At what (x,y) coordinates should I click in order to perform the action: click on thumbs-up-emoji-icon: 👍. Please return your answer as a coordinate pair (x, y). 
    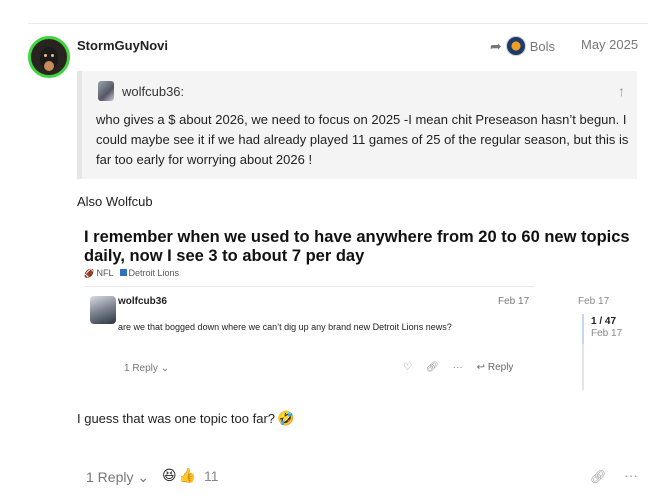
    Looking at the image, I should click on (187, 475).